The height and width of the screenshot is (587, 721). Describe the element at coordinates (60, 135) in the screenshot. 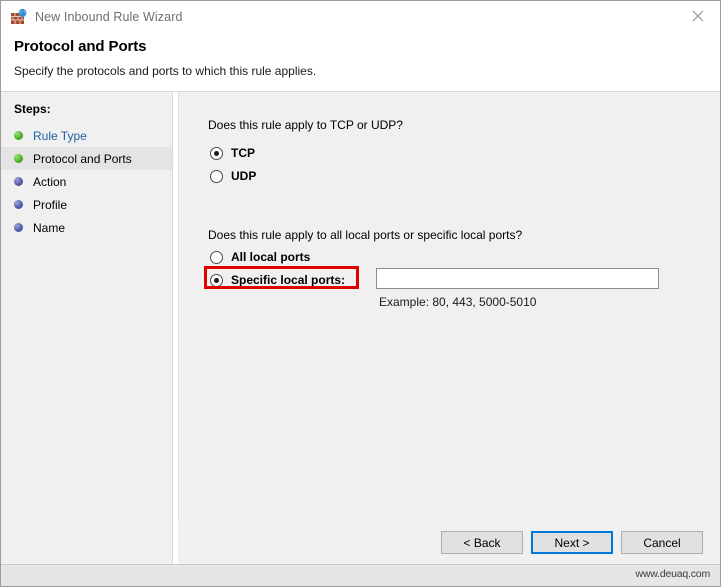

I see `sidebar-item-label: Rule Type` at that location.